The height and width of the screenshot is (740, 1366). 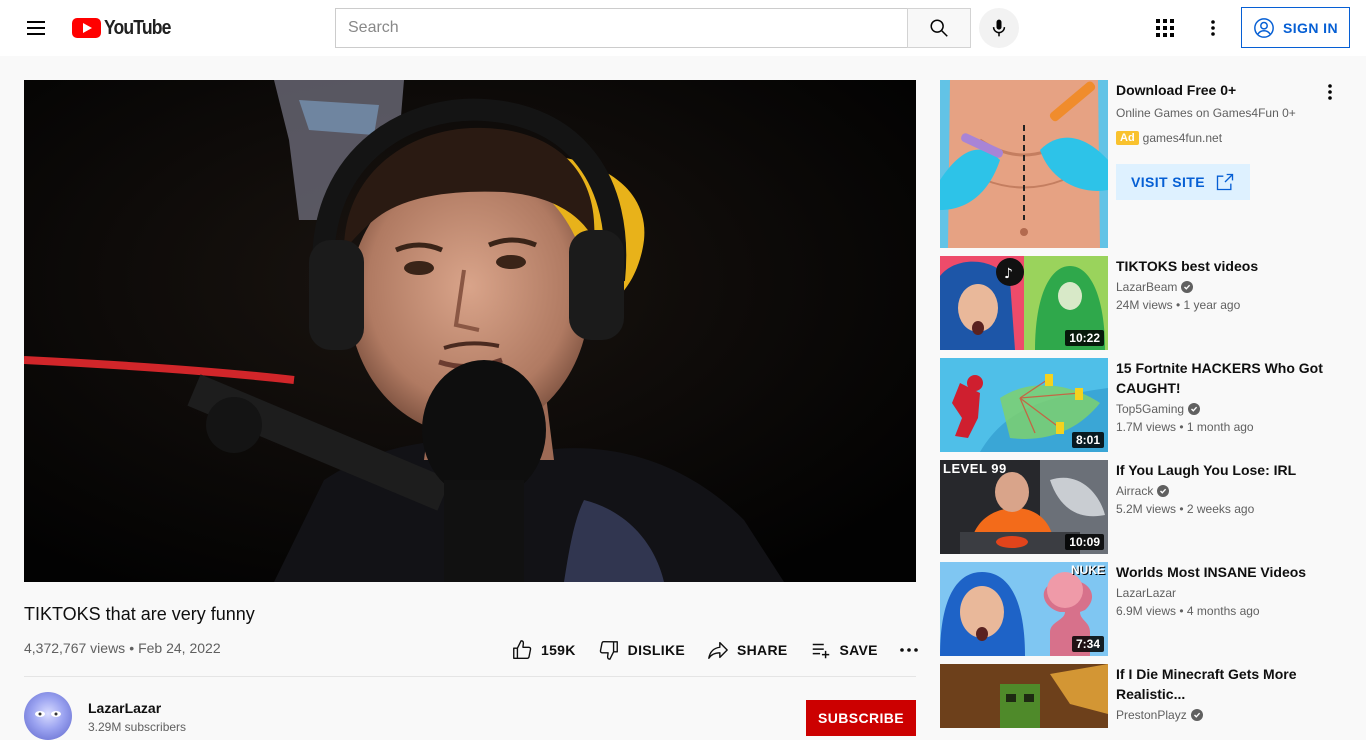 What do you see at coordinates (558, 650) in the screenshot?
I see `like-count: 159K` at bounding box center [558, 650].